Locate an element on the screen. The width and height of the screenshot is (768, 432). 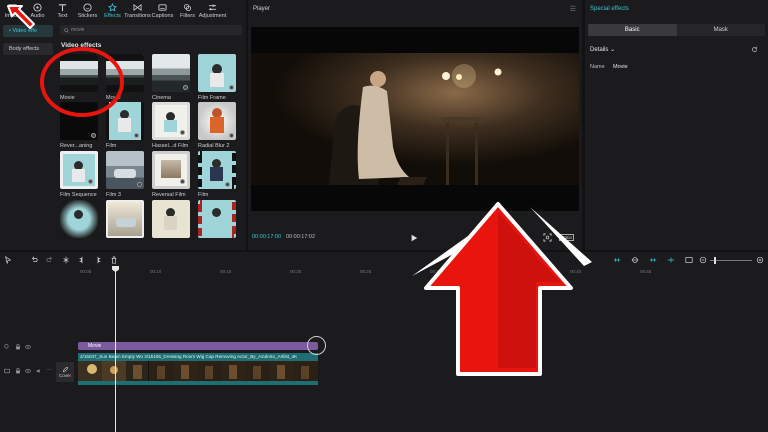
current-time: 00:00:17:00 is located at coordinates (267, 237).